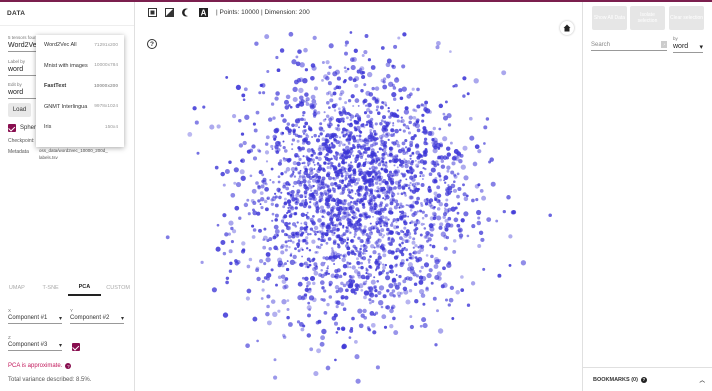  Describe the element at coordinates (152, 12) in the screenshot. I see `bounding-box-select-icon` at that location.